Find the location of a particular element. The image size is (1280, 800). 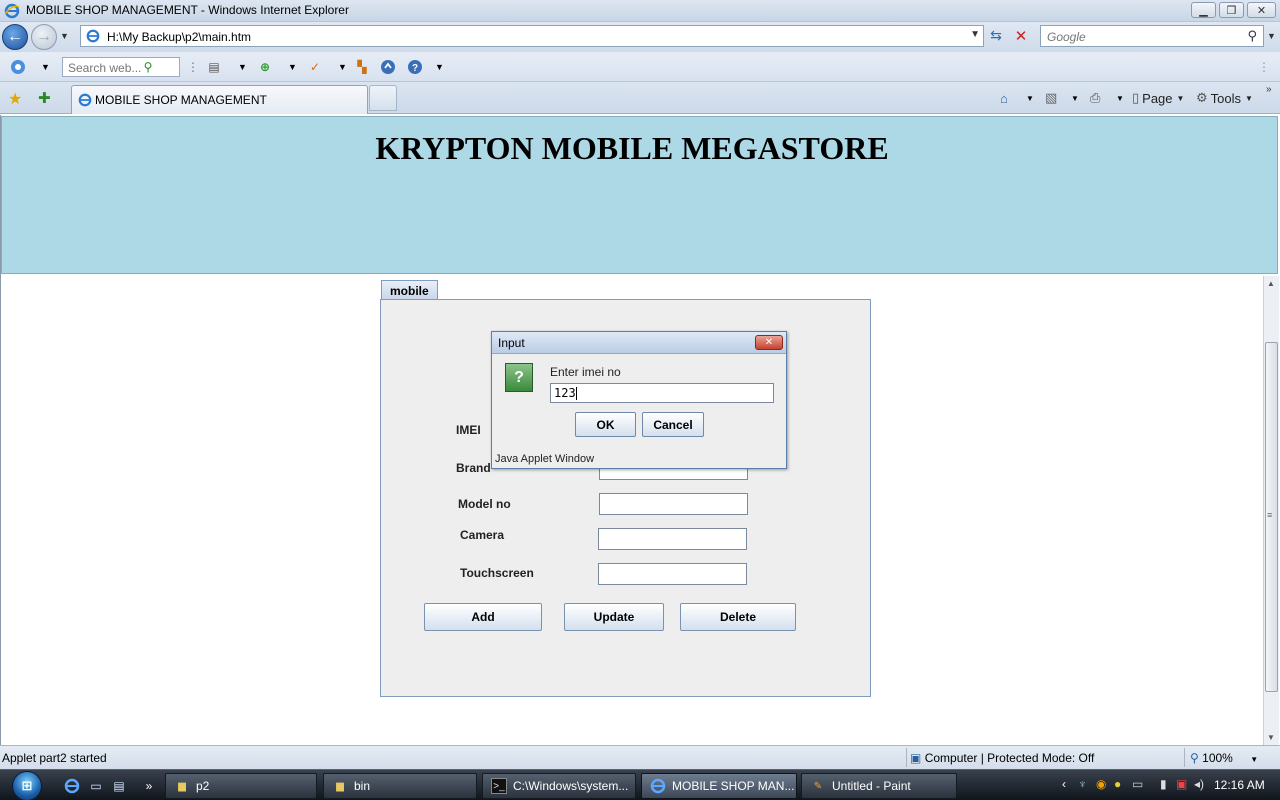

forward-button: → is located at coordinates (44, 37).